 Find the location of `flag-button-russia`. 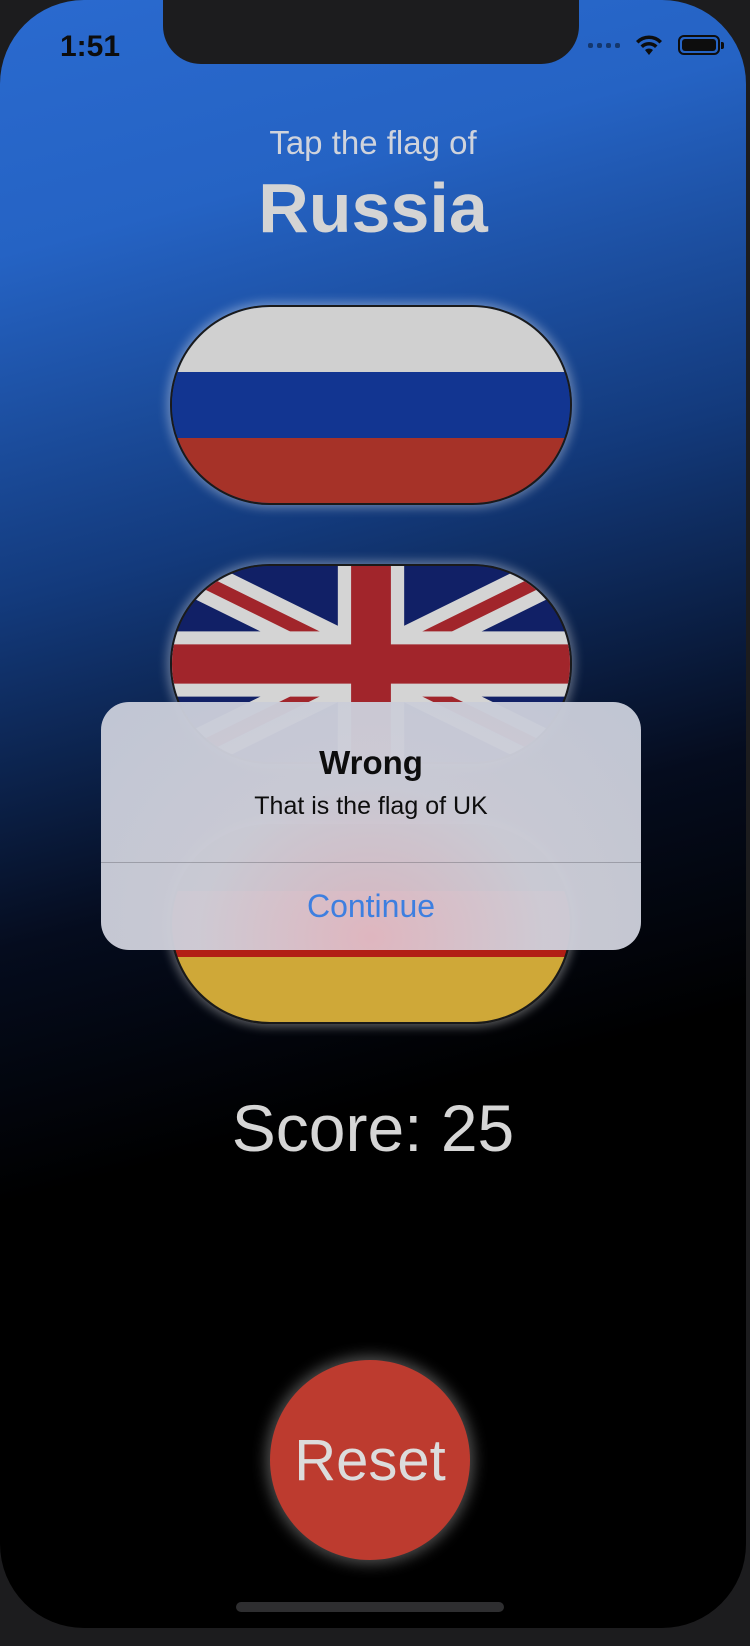

flag-button-russia is located at coordinates (371, 405).